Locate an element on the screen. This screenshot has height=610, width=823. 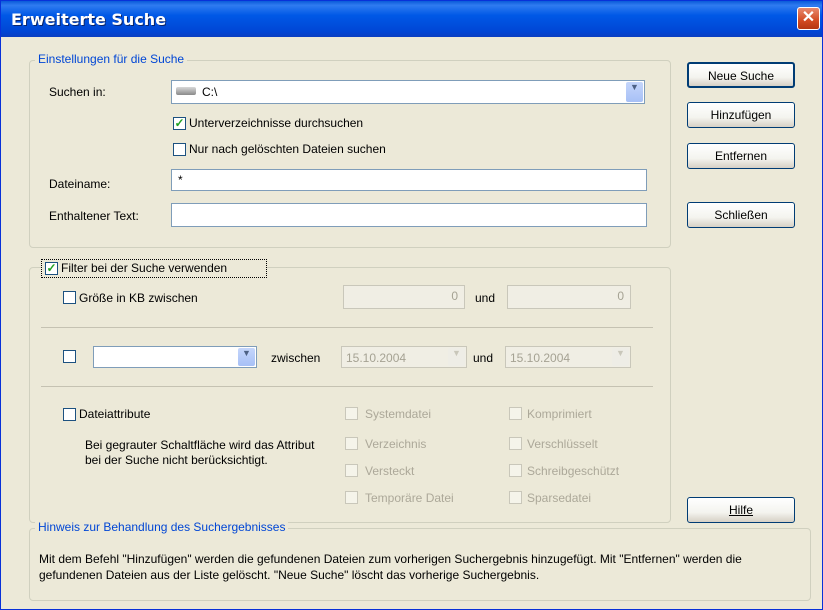
search-settings-legend: Einstellungen für die Suche is located at coordinates (111, 59).